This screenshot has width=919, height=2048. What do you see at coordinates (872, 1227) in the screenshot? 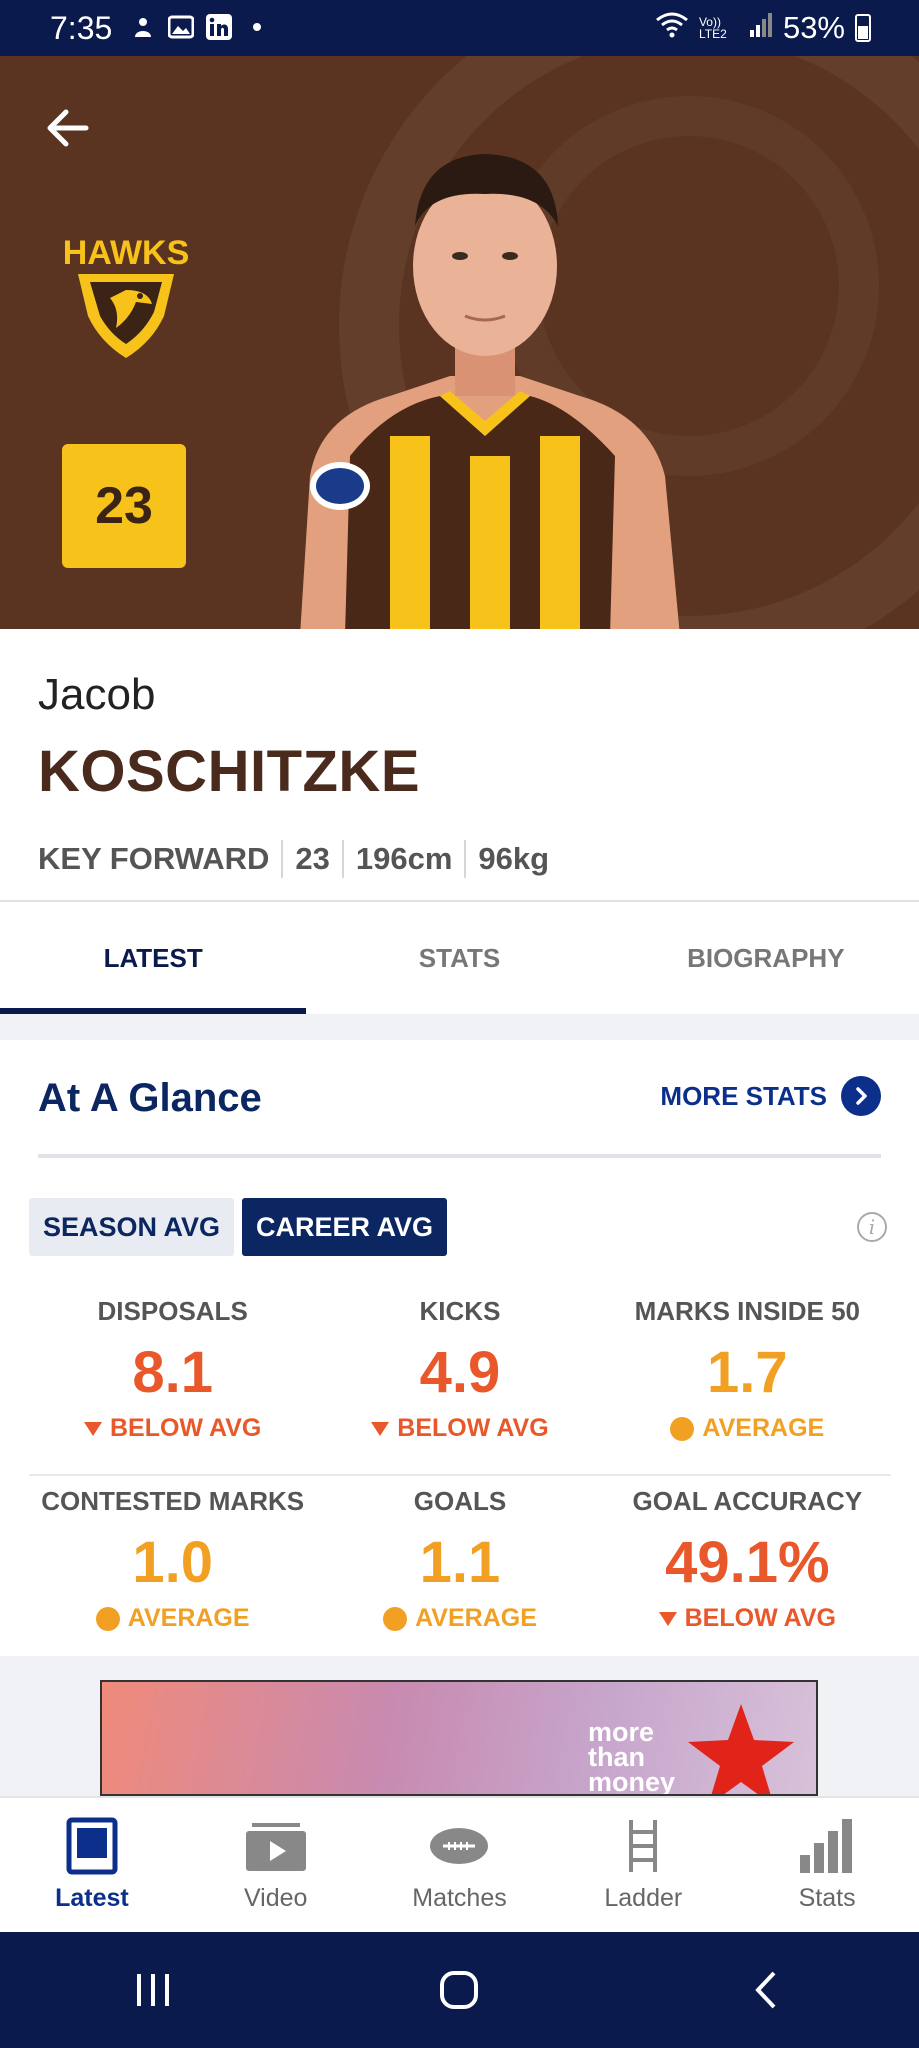
I see `info-icon: i` at bounding box center [872, 1227].